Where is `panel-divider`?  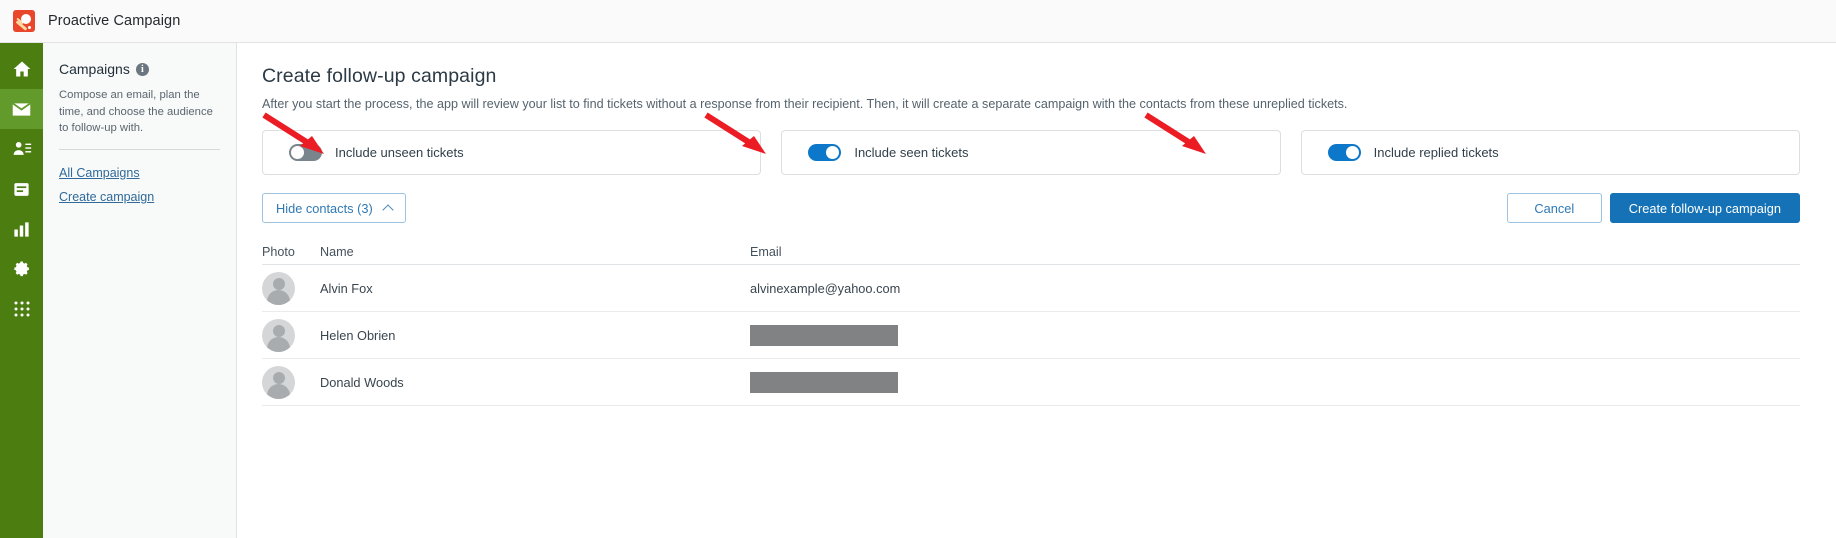 panel-divider is located at coordinates (139, 150).